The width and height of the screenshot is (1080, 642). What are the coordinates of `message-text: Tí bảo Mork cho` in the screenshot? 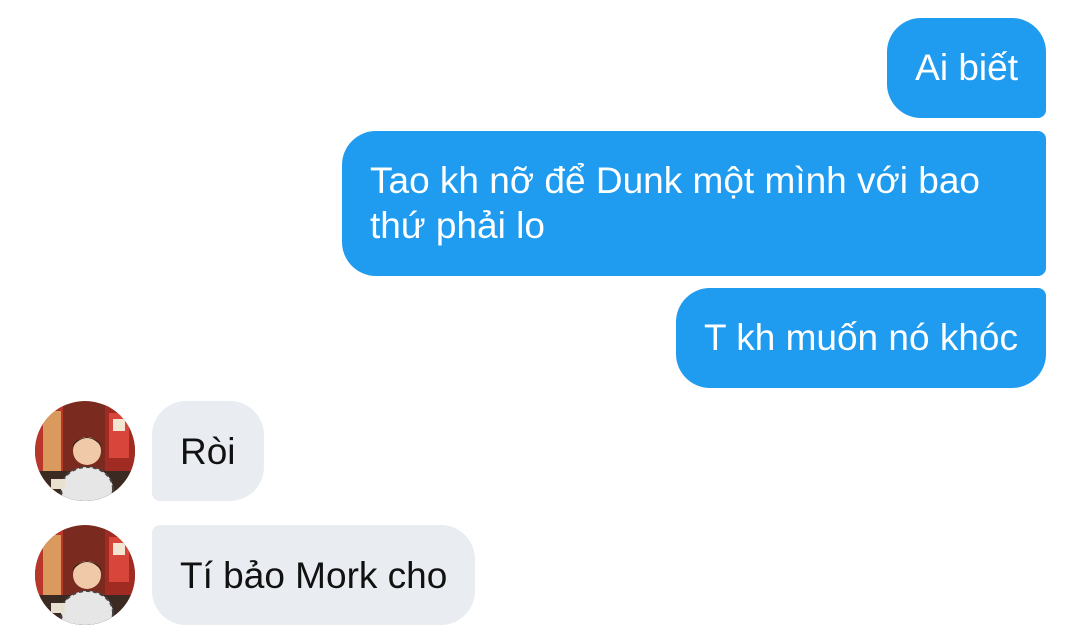 It's located at (314, 575).